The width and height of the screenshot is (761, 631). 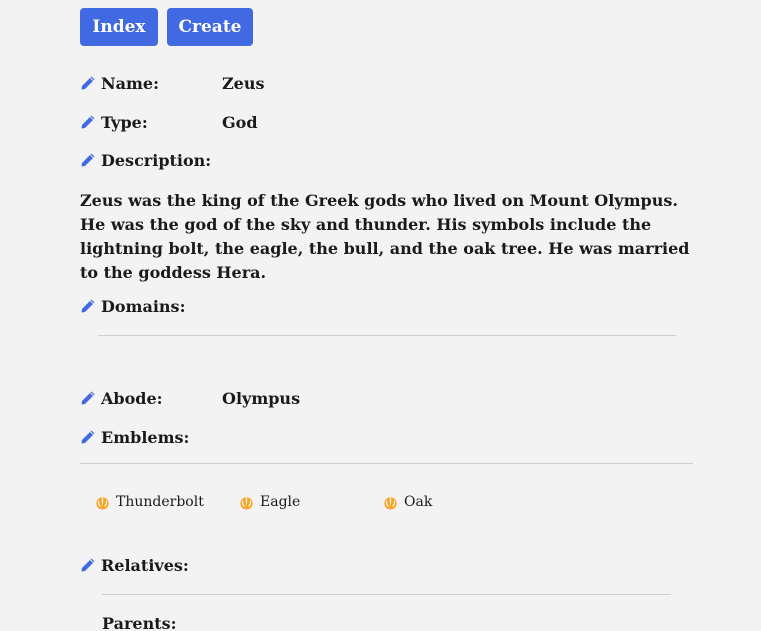 What do you see at coordinates (172, 83) in the screenshot?
I see `name-field: Name: Zeus` at bounding box center [172, 83].